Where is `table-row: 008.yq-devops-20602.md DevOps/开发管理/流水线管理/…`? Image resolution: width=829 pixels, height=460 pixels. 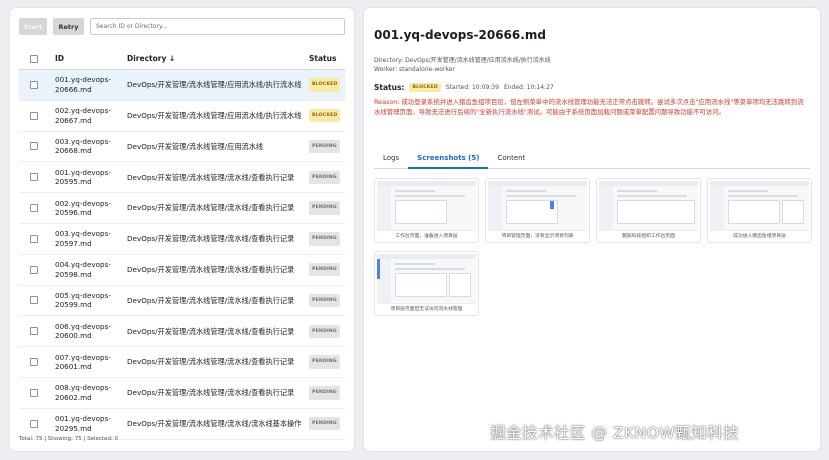
table-row: 008.yq-devops-20602.md DevOps/开发管理/流水线管理/… is located at coordinates (182, 393).